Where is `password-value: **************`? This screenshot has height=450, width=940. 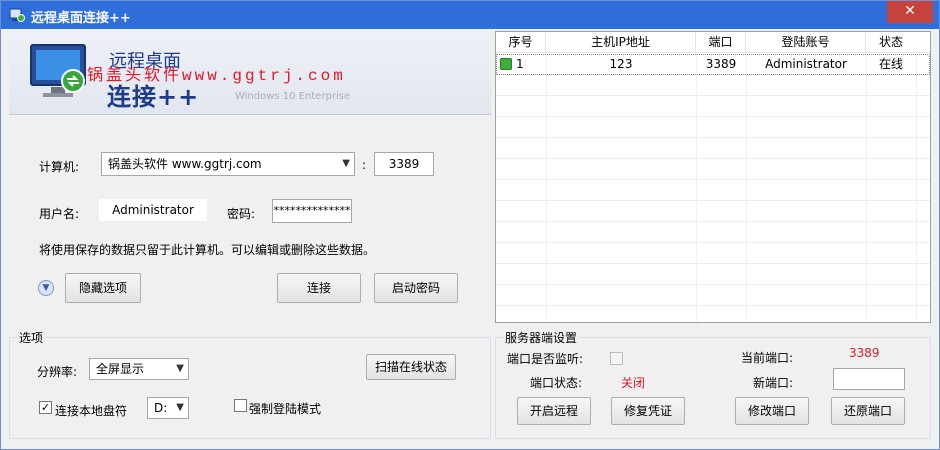
password-value: ************** is located at coordinates (312, 210).